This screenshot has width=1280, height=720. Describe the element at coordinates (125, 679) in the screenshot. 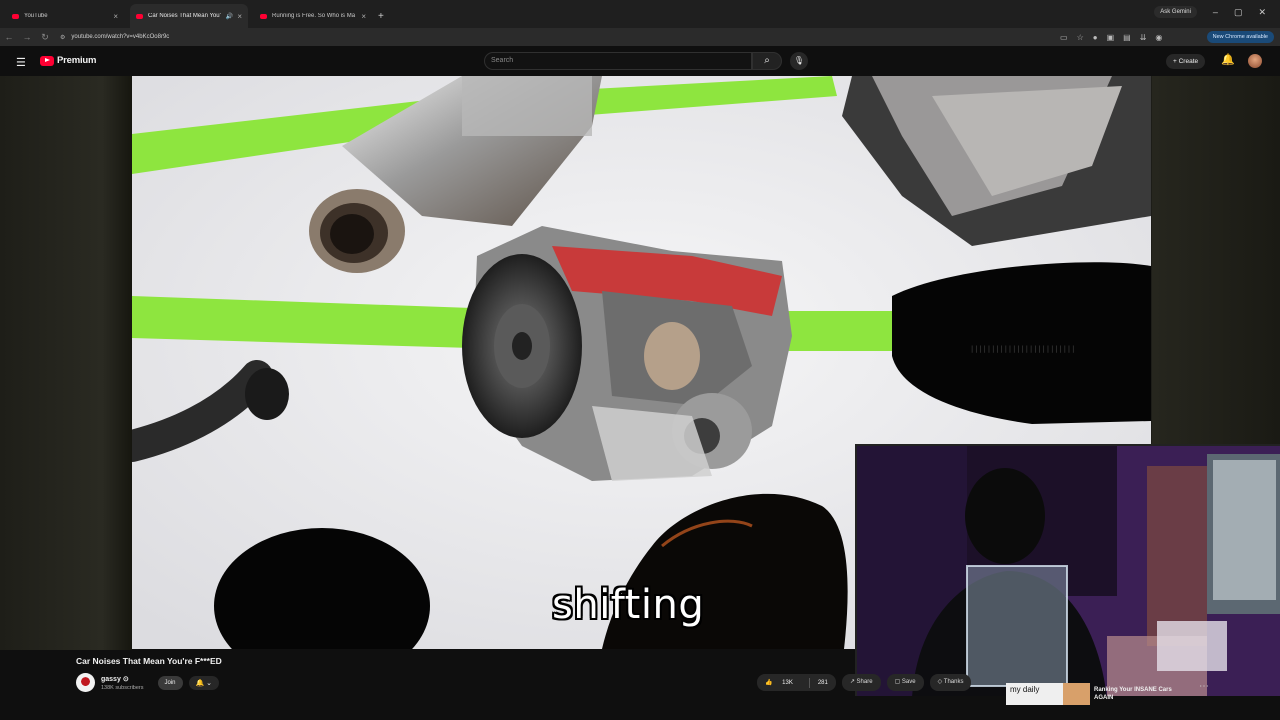

I see `verified-icon: ⊙` at that location.